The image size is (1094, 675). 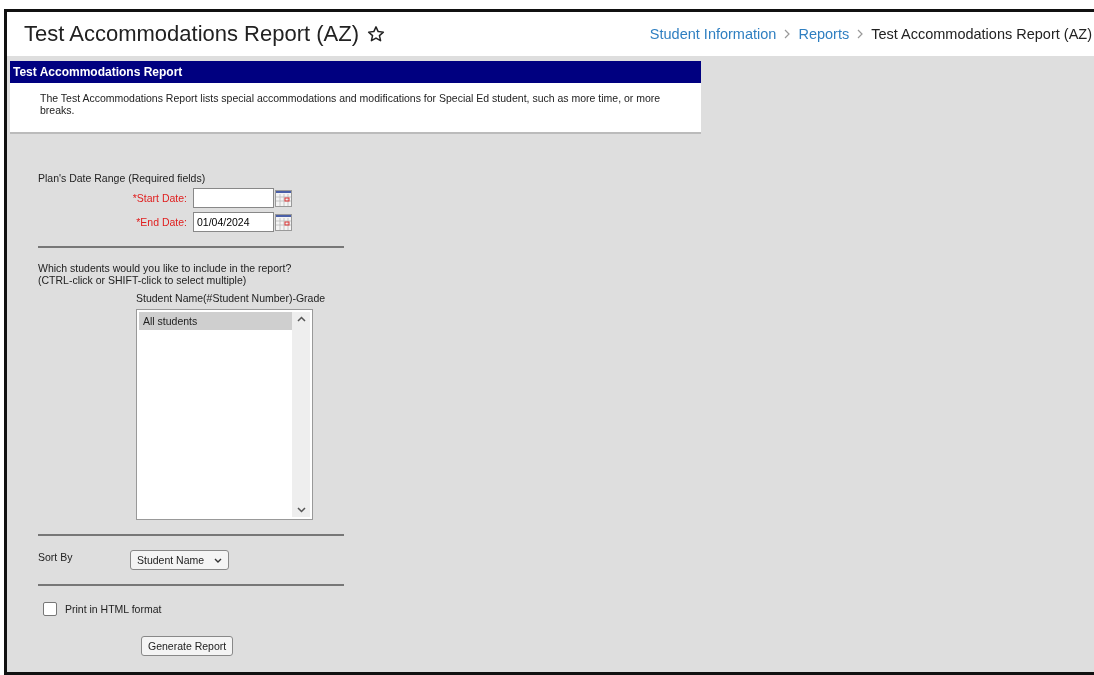 What do you see at coordinates (355, 72) in the screenshot?
I see `panel-title: Test Accommodations Report` at bounding box center [355, 72].